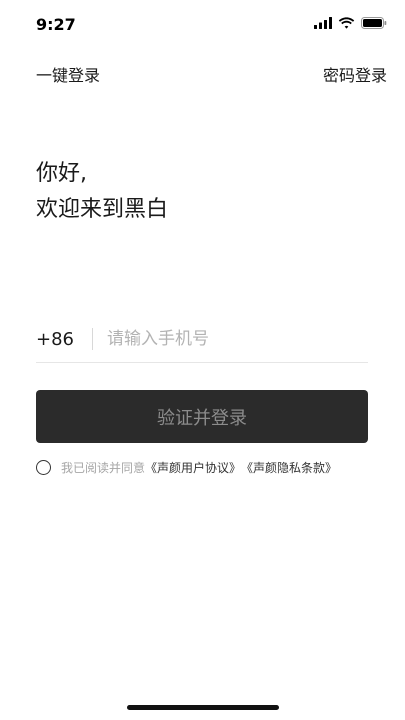  Describe the element at coordinates (92, 339) in the screenshot. I see `vertical-divider` at that location.